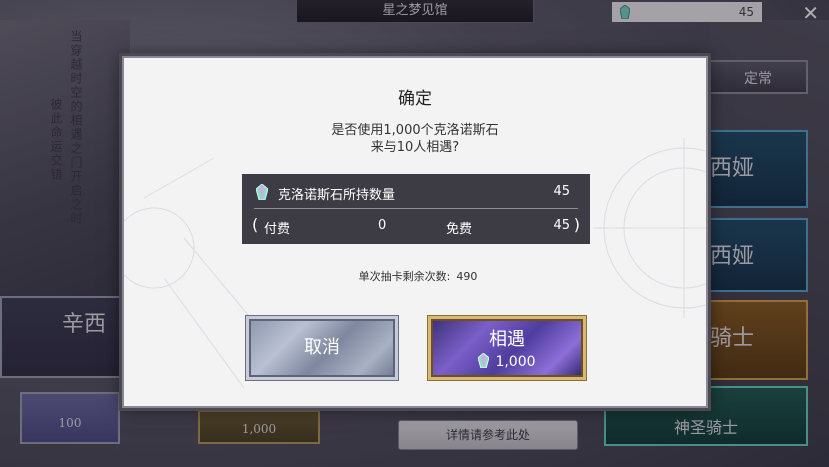 The width and height of the screenshot is (829, 467). What do you see at coordinates (415, 147) in the screenshot?
I see `dialog-message-line-2: 来与10人相遇?` at bounding box center [415, 147].